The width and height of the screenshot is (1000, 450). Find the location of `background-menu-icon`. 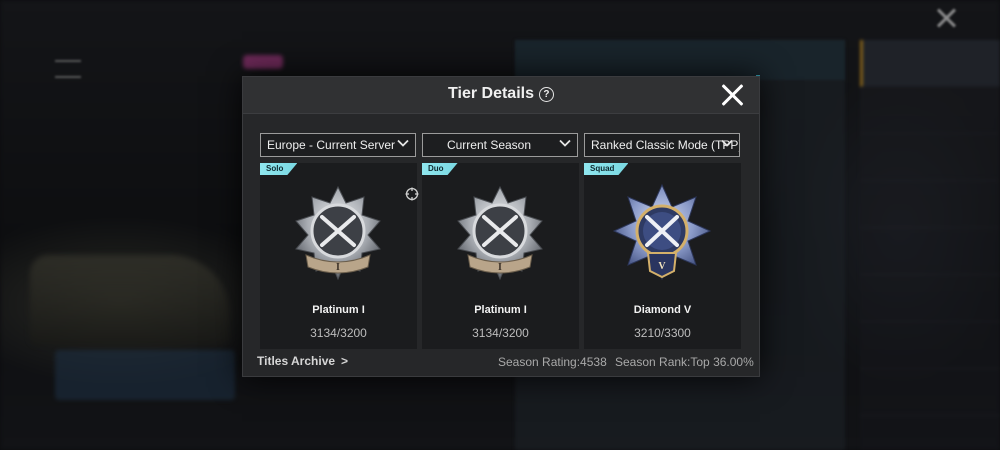

background-menu-icon is located at coordinates (68, 69).